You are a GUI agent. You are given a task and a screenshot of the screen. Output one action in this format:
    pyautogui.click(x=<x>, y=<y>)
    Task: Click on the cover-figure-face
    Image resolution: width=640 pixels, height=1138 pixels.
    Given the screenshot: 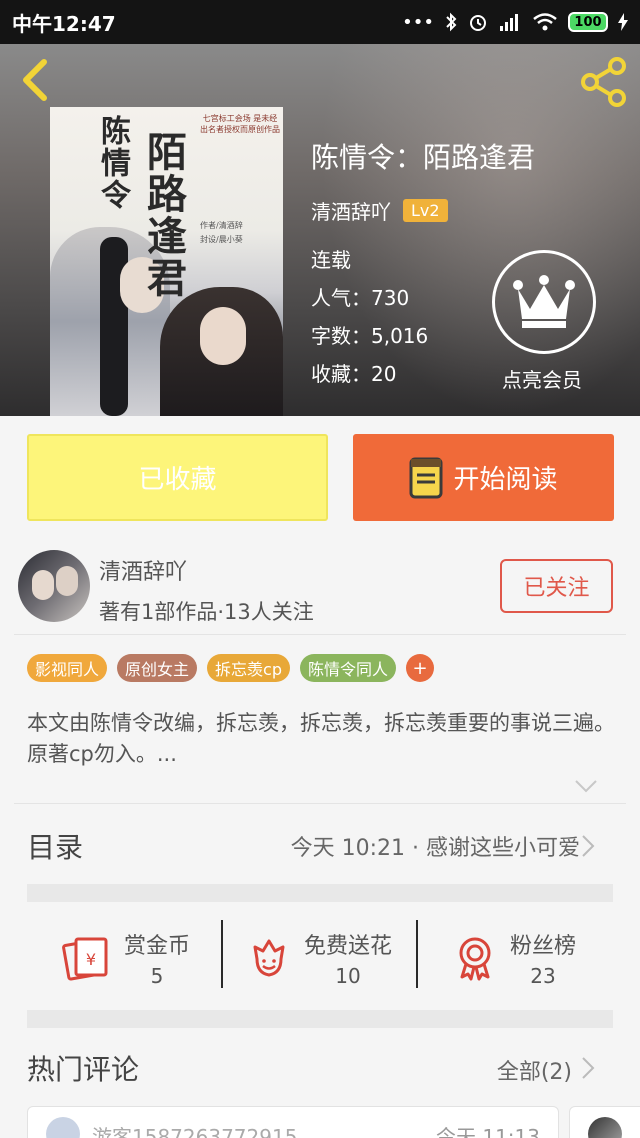 What is the action you would take?
    pyautogui.click(x=223, y=336)
    